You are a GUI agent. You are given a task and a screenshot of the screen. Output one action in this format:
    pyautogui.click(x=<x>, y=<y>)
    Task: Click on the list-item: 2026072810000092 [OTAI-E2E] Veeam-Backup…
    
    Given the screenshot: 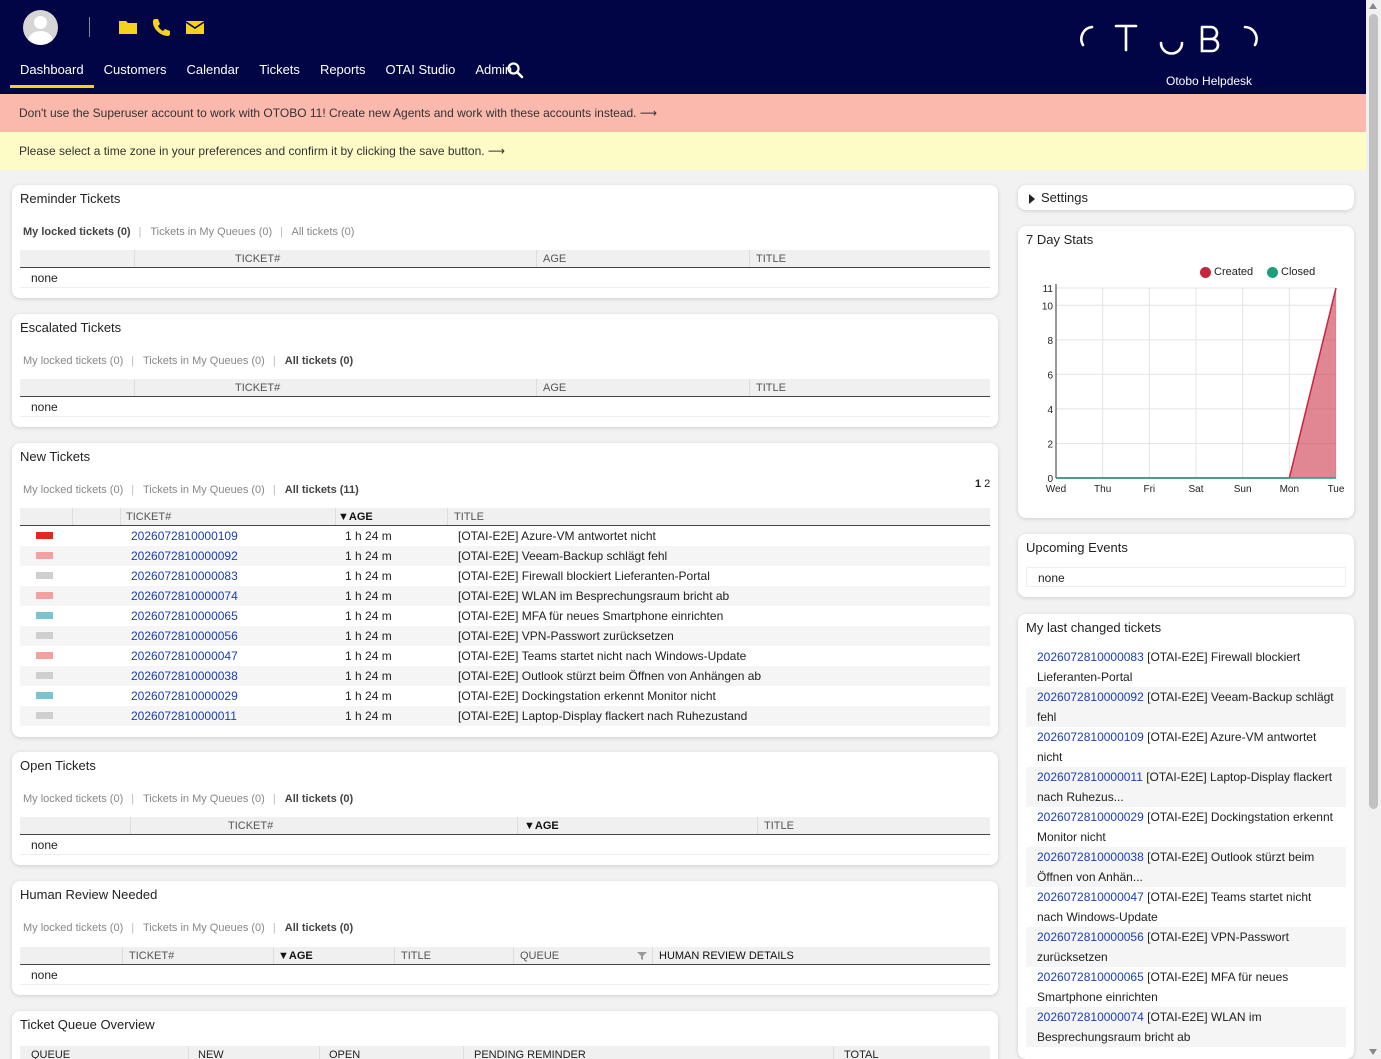 What is the action you would take?
    pyautogui.click(x=1186, y=707)
    